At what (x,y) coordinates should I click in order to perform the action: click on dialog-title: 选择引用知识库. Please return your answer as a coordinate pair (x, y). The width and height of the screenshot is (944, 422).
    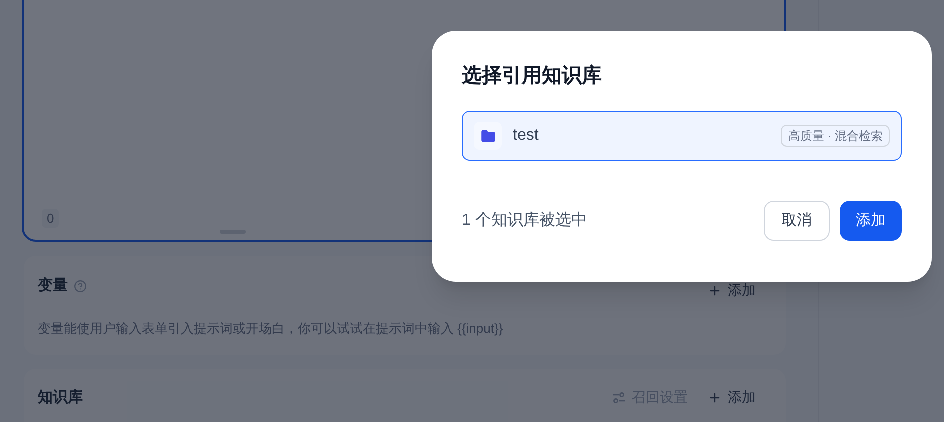
    Looking at the image, I should click on (532, 76).